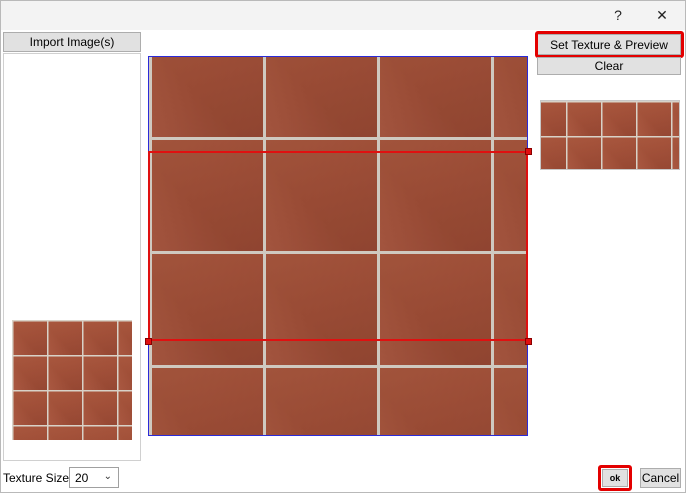  I want to click on ok-button: ok, so click(615, 478).